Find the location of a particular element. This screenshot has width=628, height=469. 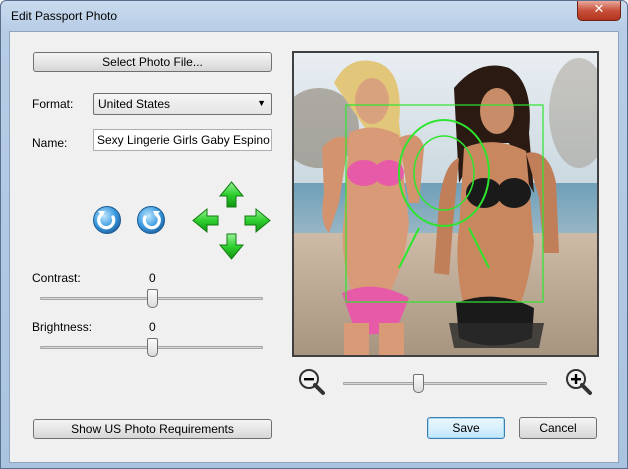

format-selected-value: United States is located at coordinates (134, 104).